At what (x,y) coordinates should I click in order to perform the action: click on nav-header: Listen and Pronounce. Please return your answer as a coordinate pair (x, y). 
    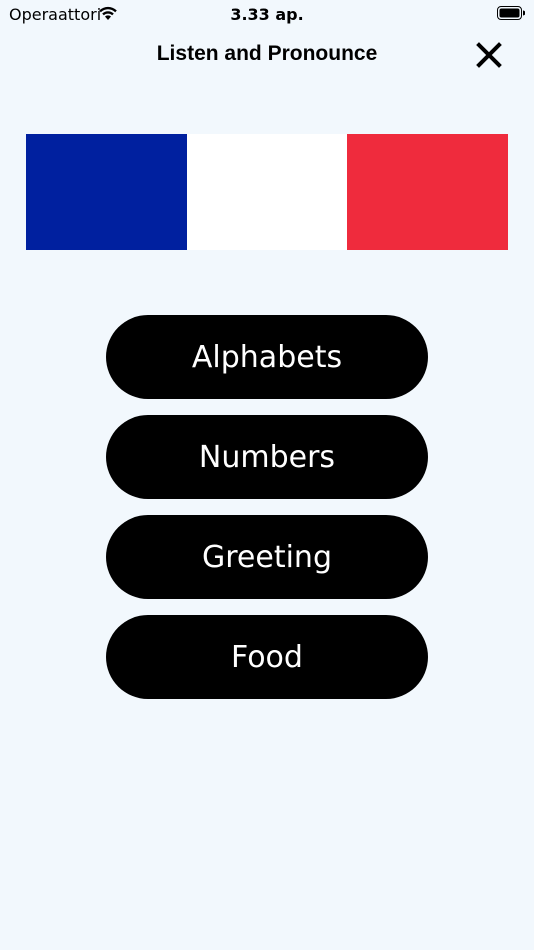
    Looking at the image, I should click on (267, 54).